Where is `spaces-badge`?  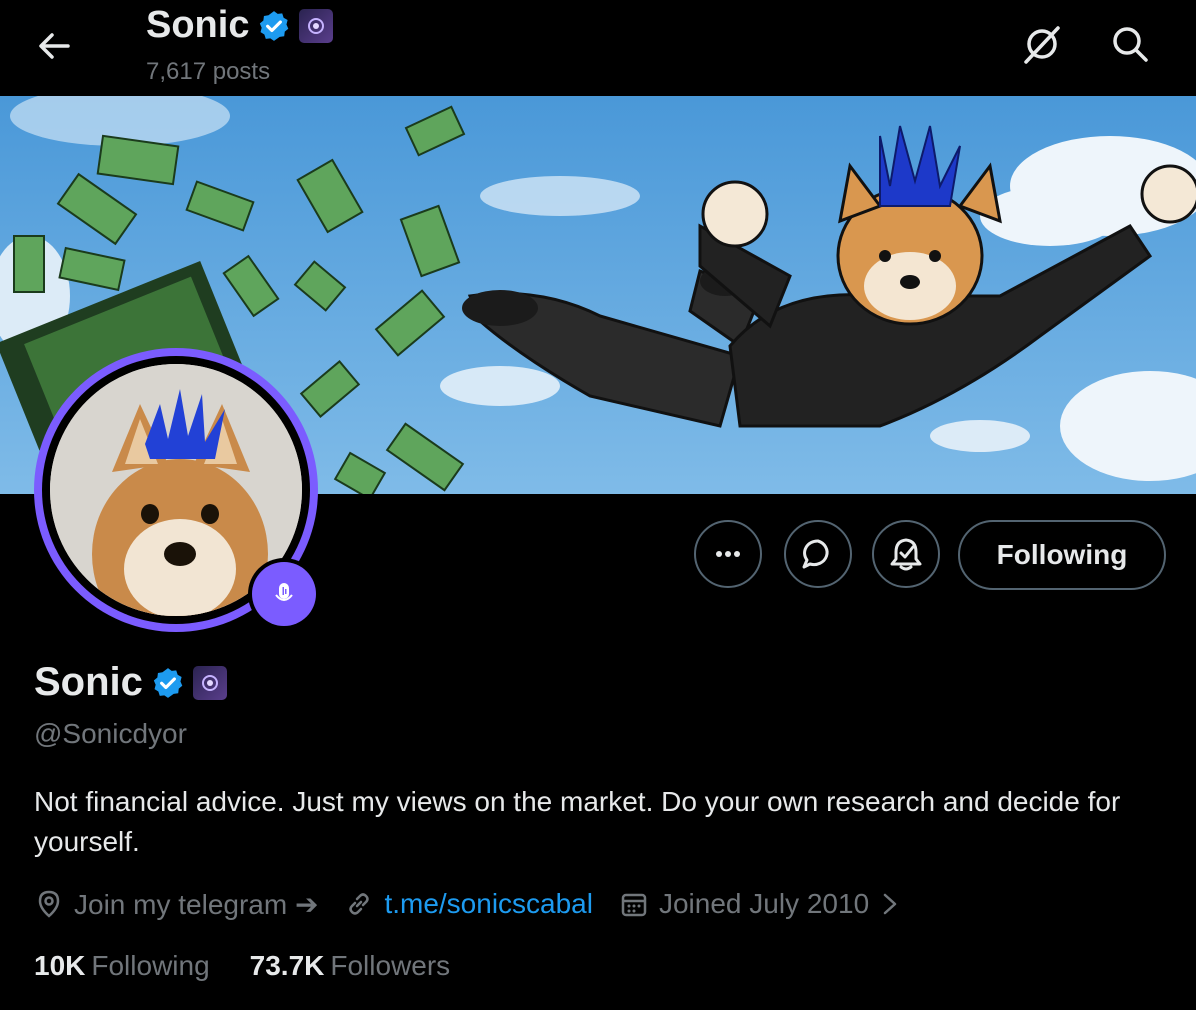 spaces-badge is located at coordinates (284, 594).